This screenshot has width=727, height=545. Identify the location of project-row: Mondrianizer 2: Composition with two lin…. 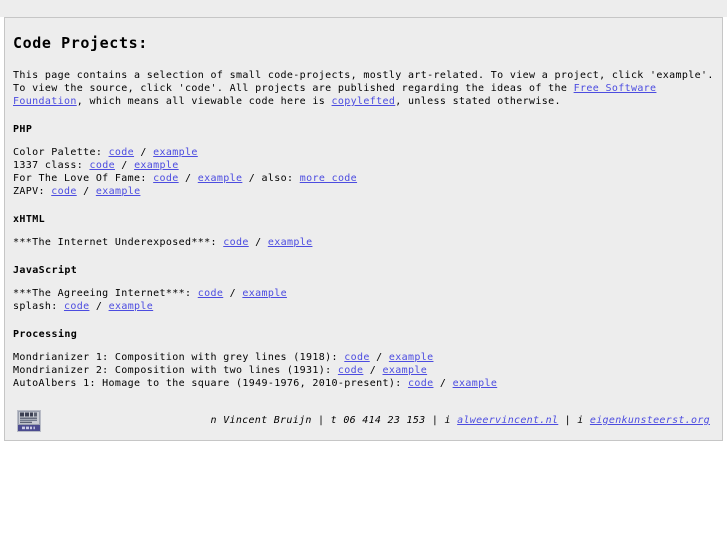
(363, 370).